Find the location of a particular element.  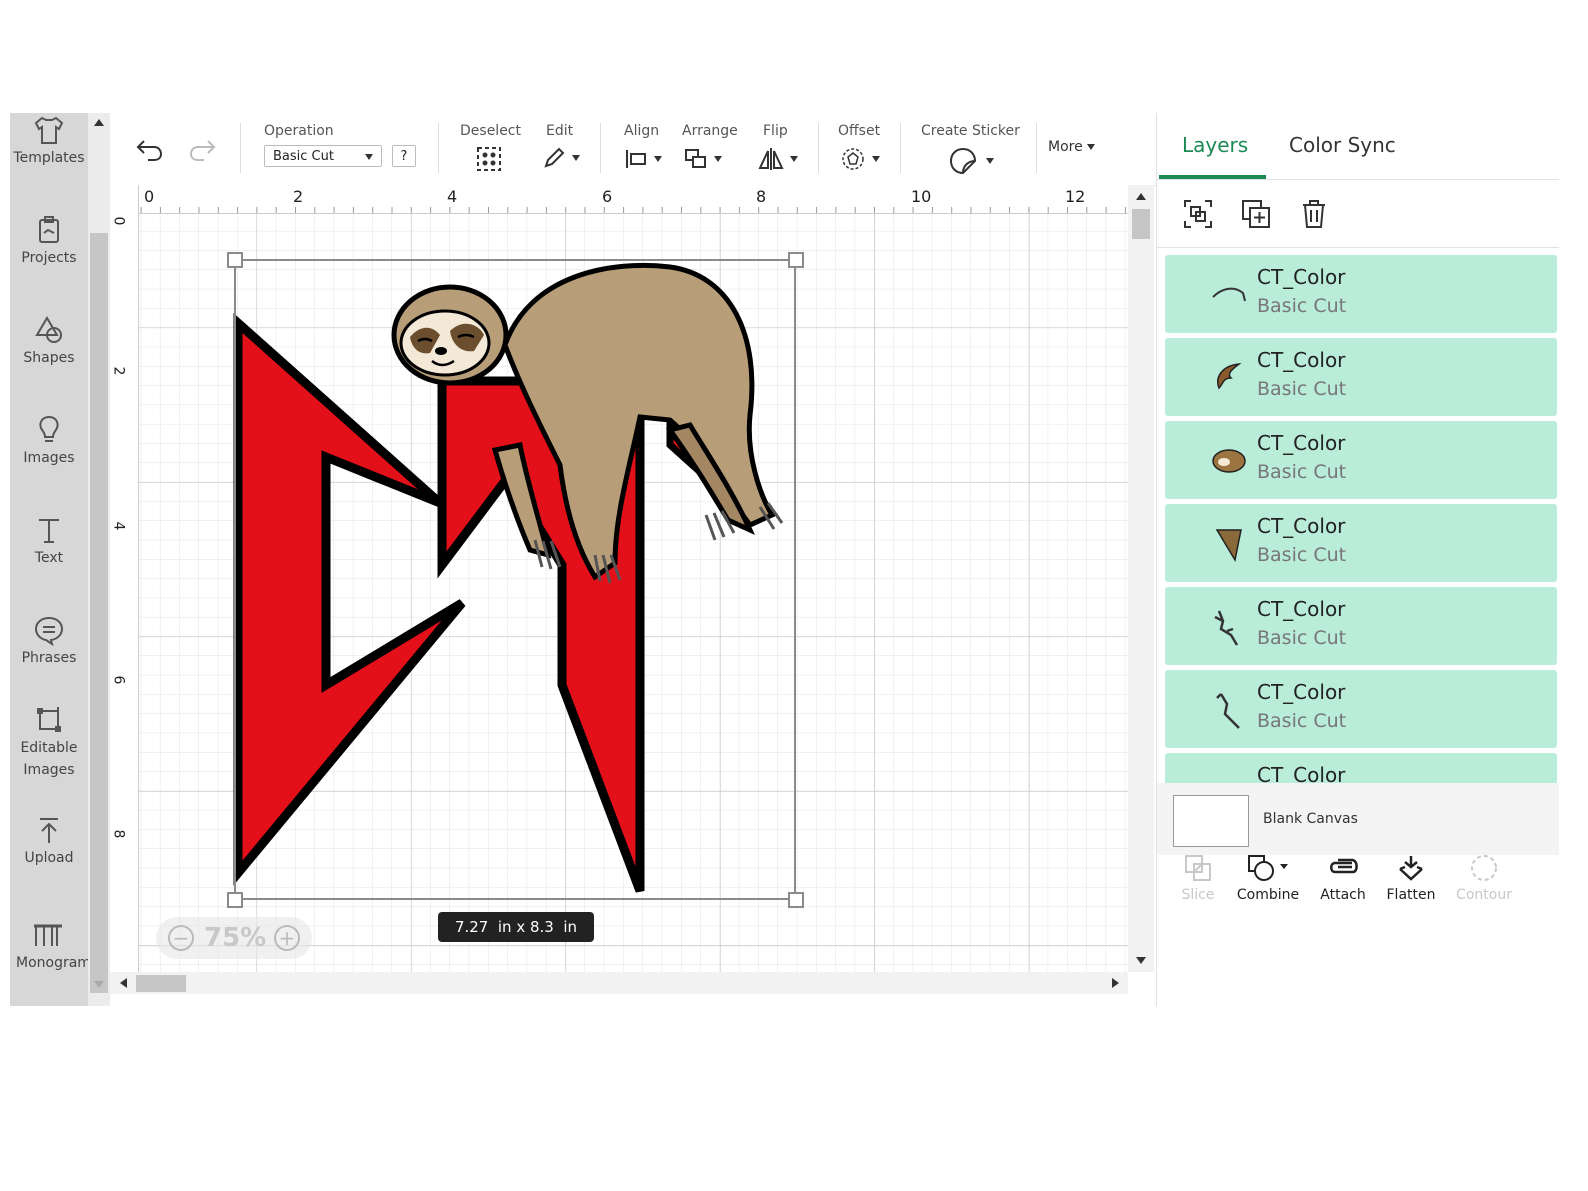

sidebar-item-label: Editable Images is located at coordinates (49, 759).